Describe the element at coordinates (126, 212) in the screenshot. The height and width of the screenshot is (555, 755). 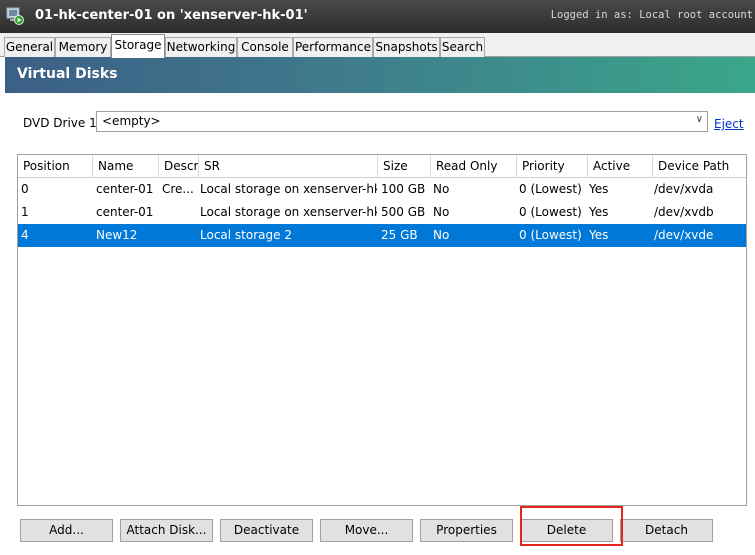
I see `cell-name: center-01 1` at that location.